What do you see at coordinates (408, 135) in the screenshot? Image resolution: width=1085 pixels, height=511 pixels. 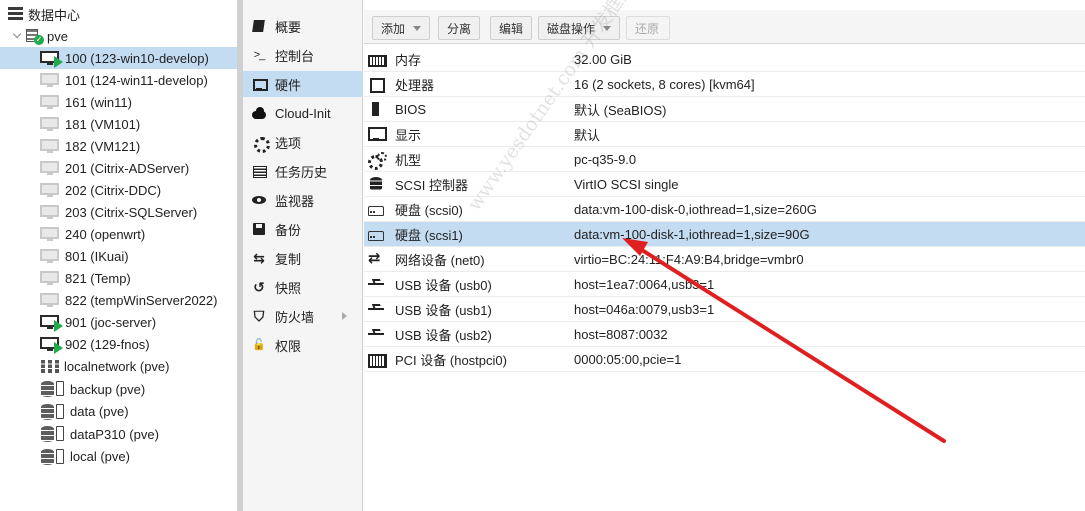 I see `hardware-name: 显示` at bounding box center [408, 135].